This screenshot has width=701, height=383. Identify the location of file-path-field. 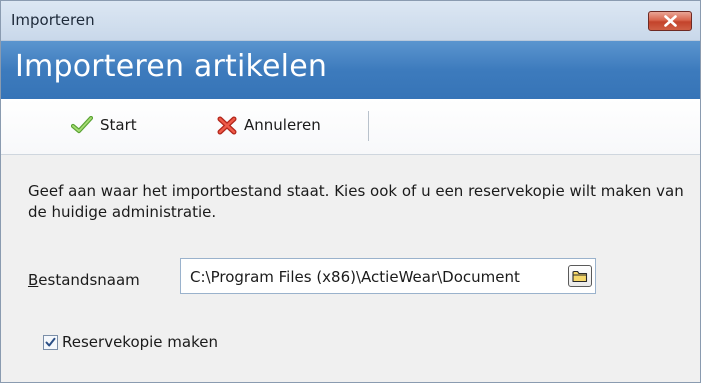
(388, 276).